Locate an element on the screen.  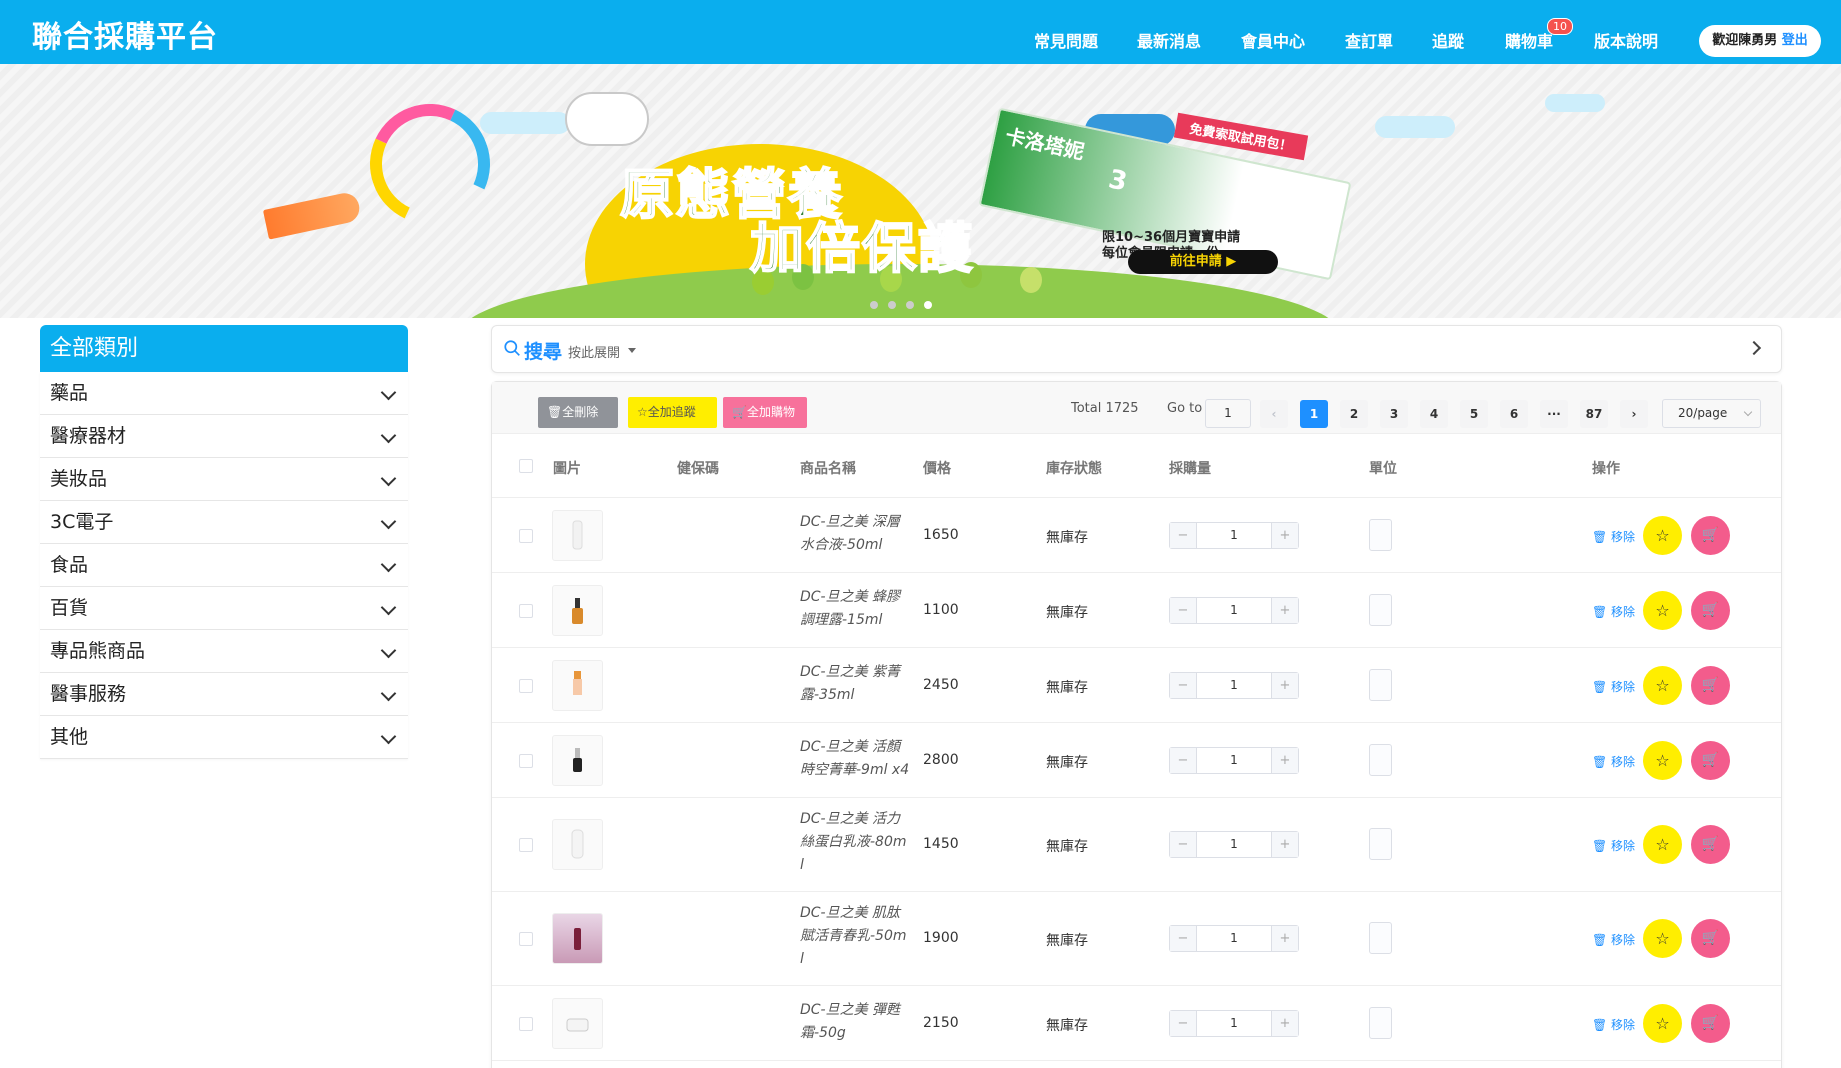
goto-page-input: 1 is located at coordinates (1228, 413).